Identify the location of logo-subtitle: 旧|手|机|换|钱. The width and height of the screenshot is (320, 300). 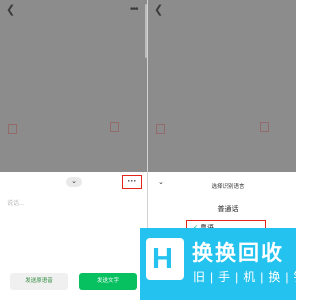
(252, 277).